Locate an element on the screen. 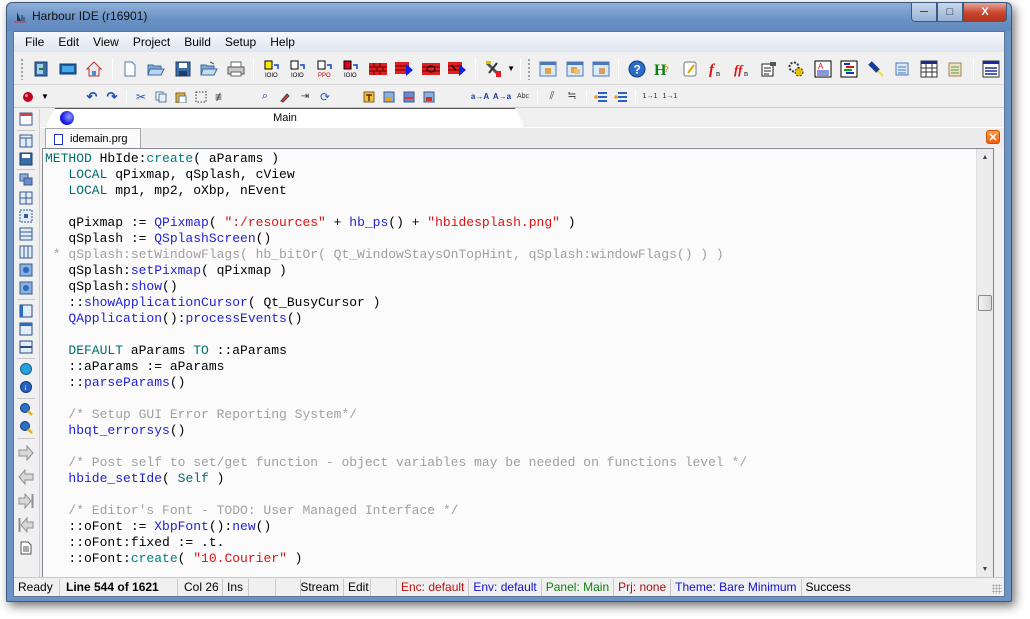 This screenshot has width=1030, height=619. to-upper-button: a→A is located at coordinates (480, 97).